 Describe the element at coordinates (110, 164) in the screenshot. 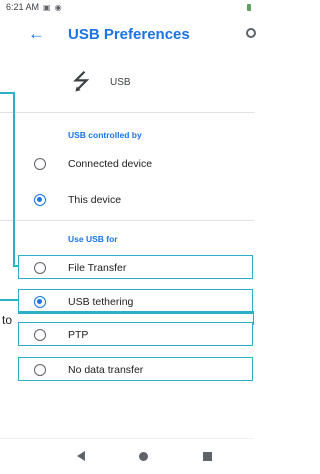

I see `option-label: Connected device` at that location.